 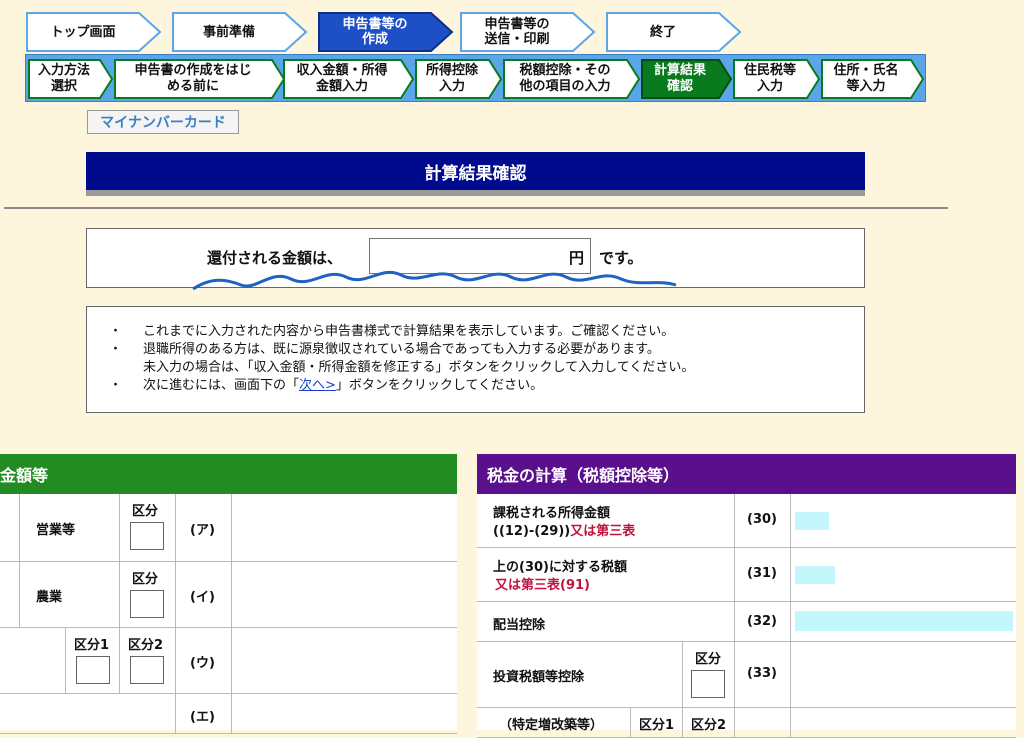 What do you see at coordinates (93, 670) in the screenshot?
I see `kubun1-input` at bounding box center [93, 670].